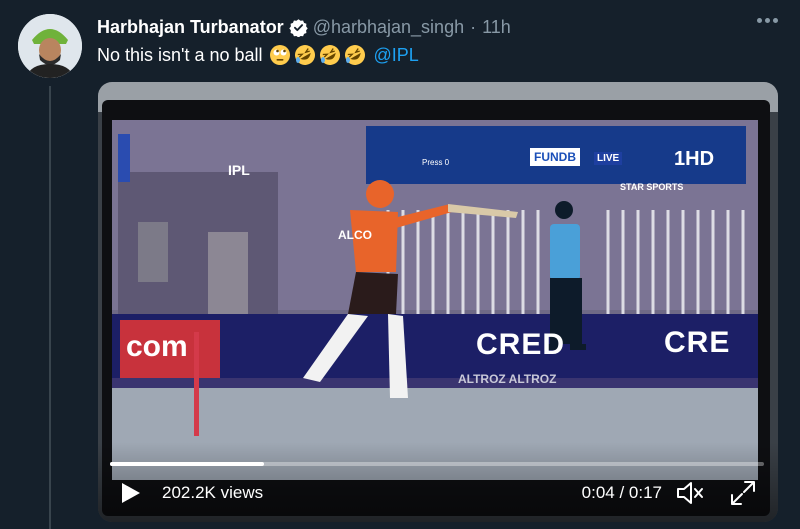 This screenshot has height=529, width=800. I want to click on tweet-timestamp: 11h, so click(496, 27).